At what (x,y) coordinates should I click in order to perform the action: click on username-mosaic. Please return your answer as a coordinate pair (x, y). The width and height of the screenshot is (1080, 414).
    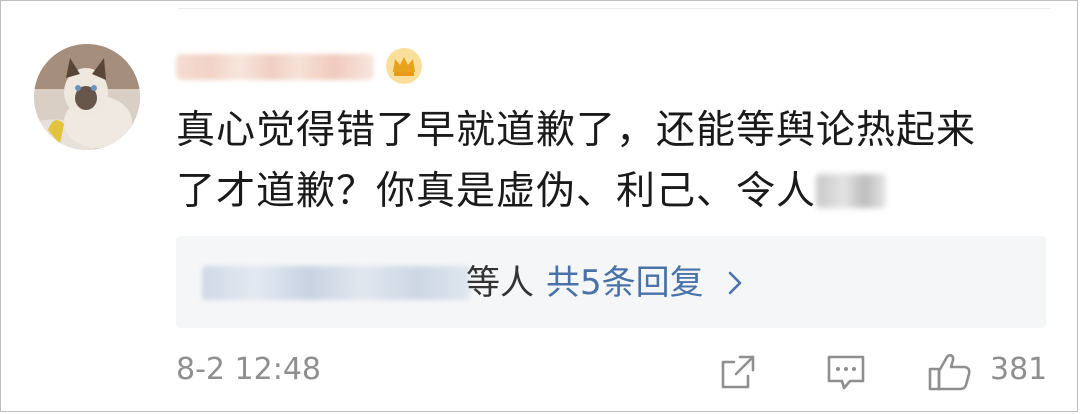
    Looking at the image, I should click on (275, 67).